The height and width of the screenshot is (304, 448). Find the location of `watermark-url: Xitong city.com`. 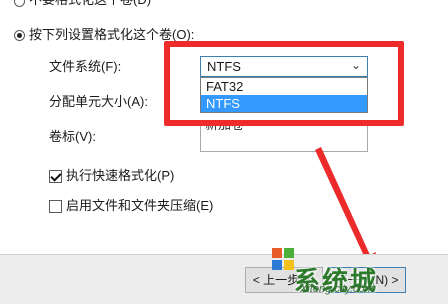

watermark-url: Xitong city.com is located at coordinates (337, 289).